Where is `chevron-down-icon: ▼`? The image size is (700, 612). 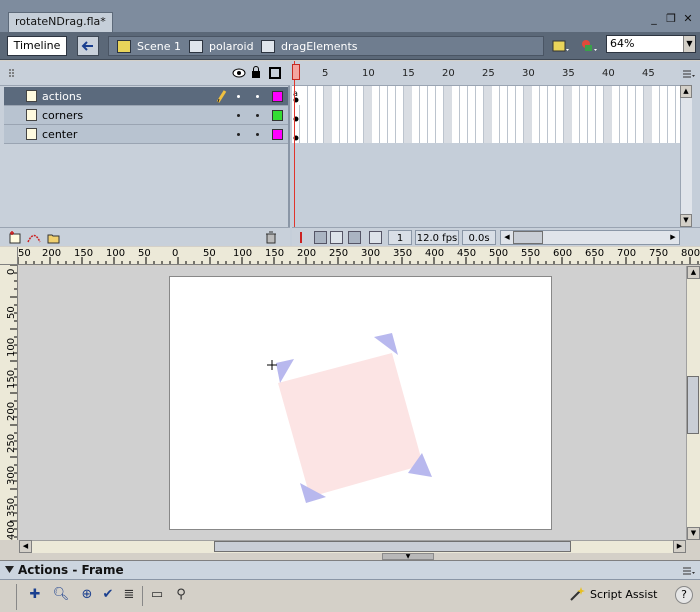 chevron-down-icon: ▼ is located at coordinates (689, 44).